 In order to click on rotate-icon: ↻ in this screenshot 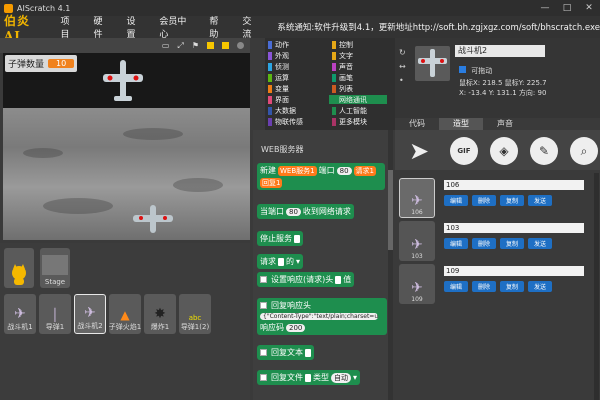, I will do `click(402, 52)`.